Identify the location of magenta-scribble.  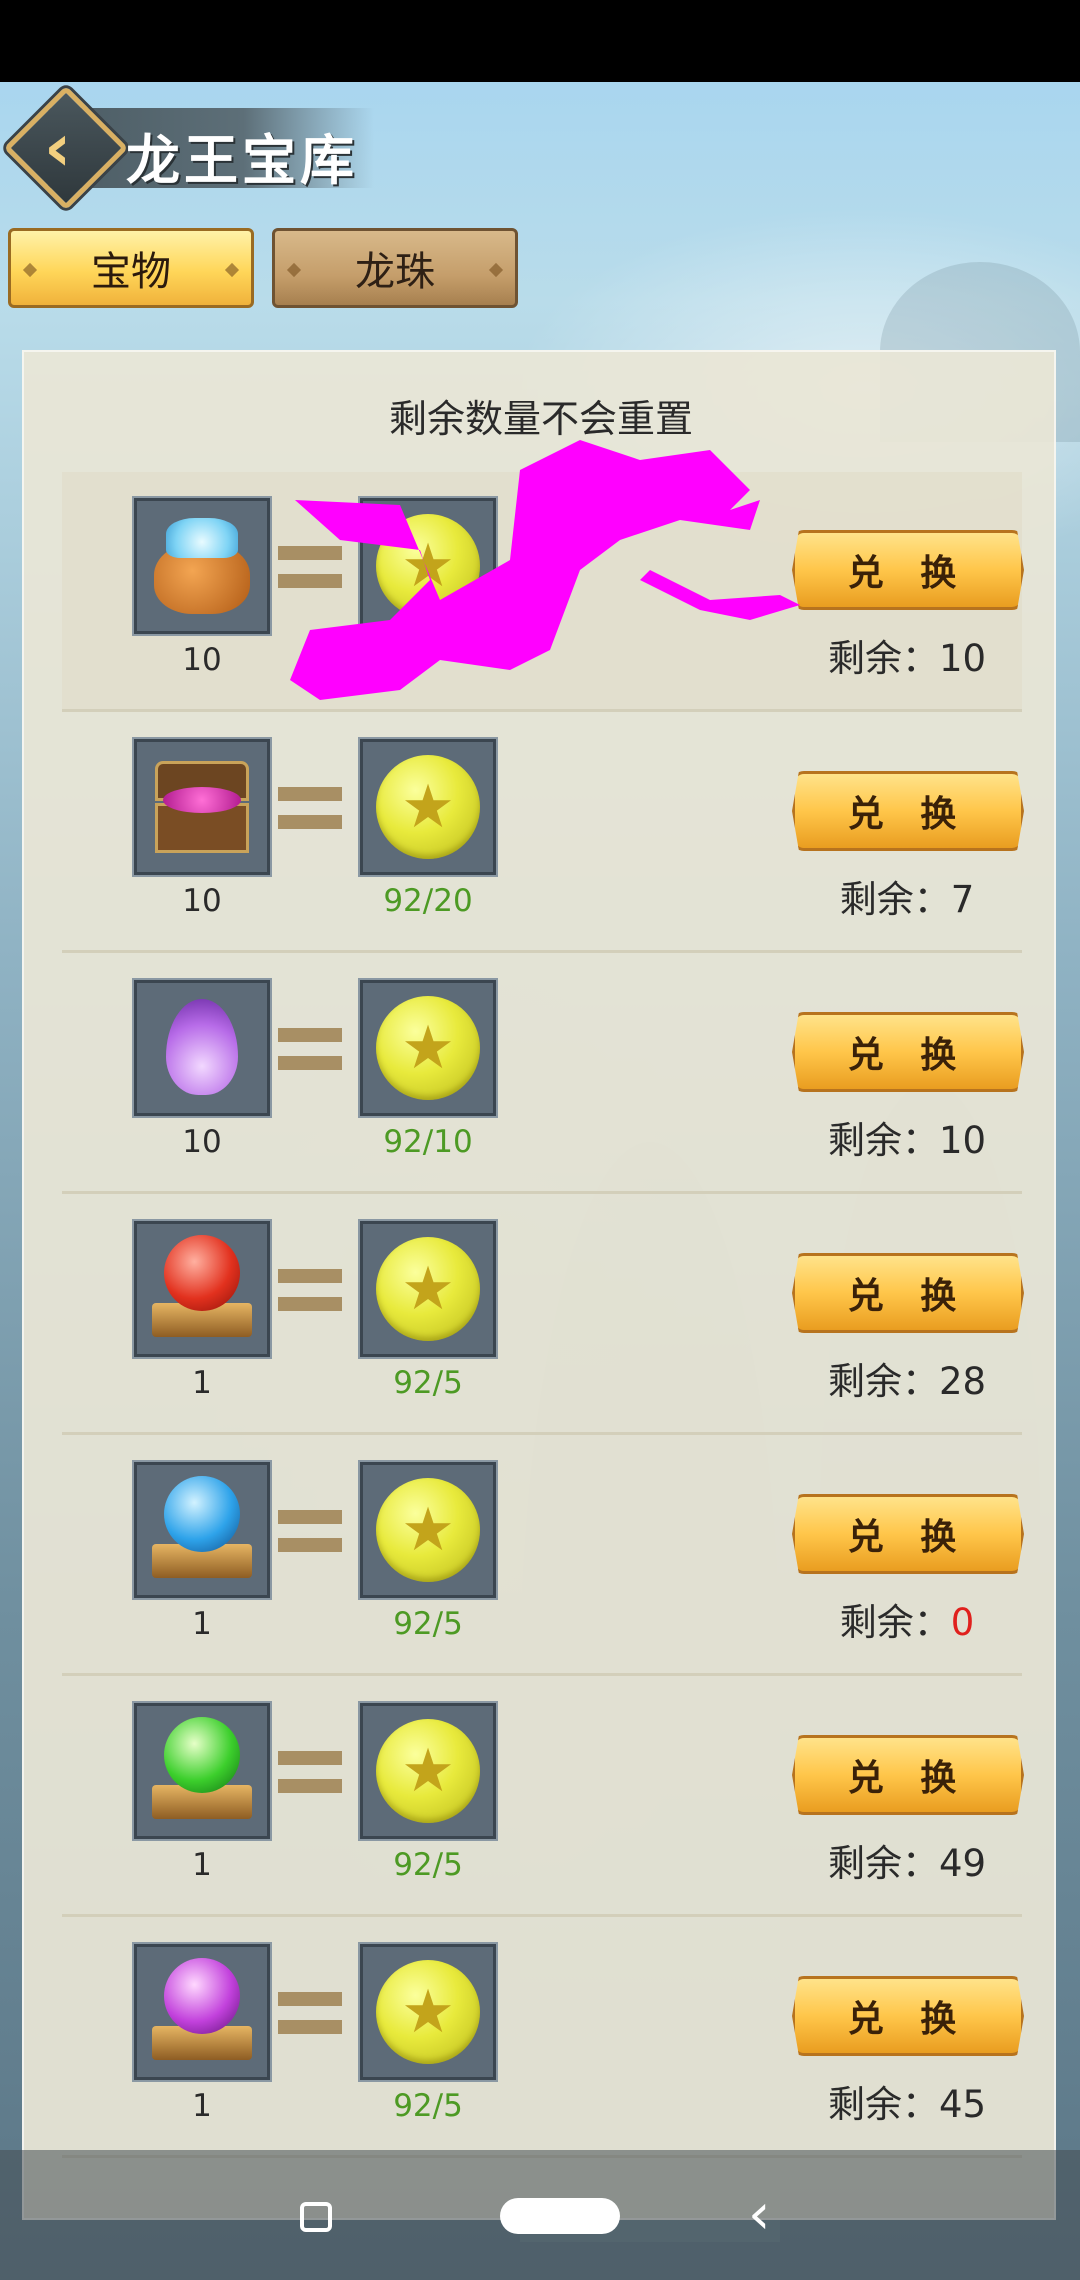
(545, 570).